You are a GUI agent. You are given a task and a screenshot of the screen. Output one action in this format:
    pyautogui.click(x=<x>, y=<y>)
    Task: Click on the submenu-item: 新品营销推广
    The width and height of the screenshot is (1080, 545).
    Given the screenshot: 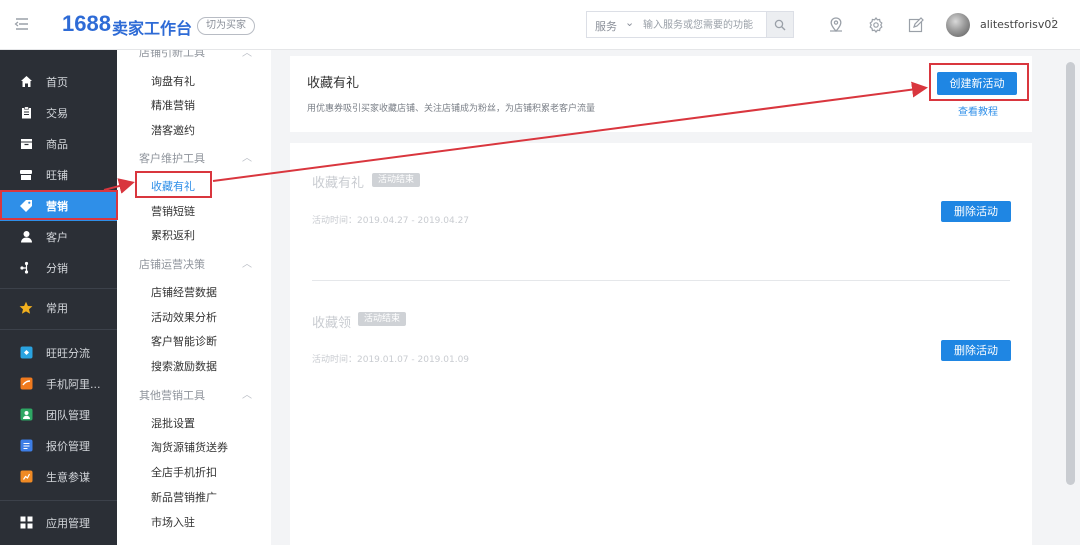 What is the action you would take?
    pyautogui.click(x=184, y=497)
    